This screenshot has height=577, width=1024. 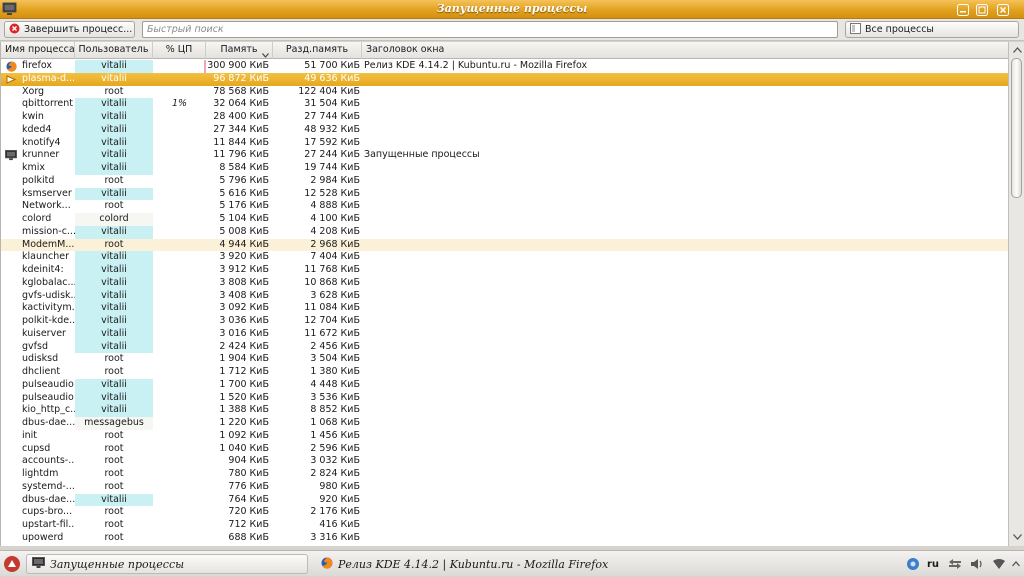 What do you see at coordinates (1003, 9) in the screenshot?
I see `close-icon` at bounding box center [1003, 9].